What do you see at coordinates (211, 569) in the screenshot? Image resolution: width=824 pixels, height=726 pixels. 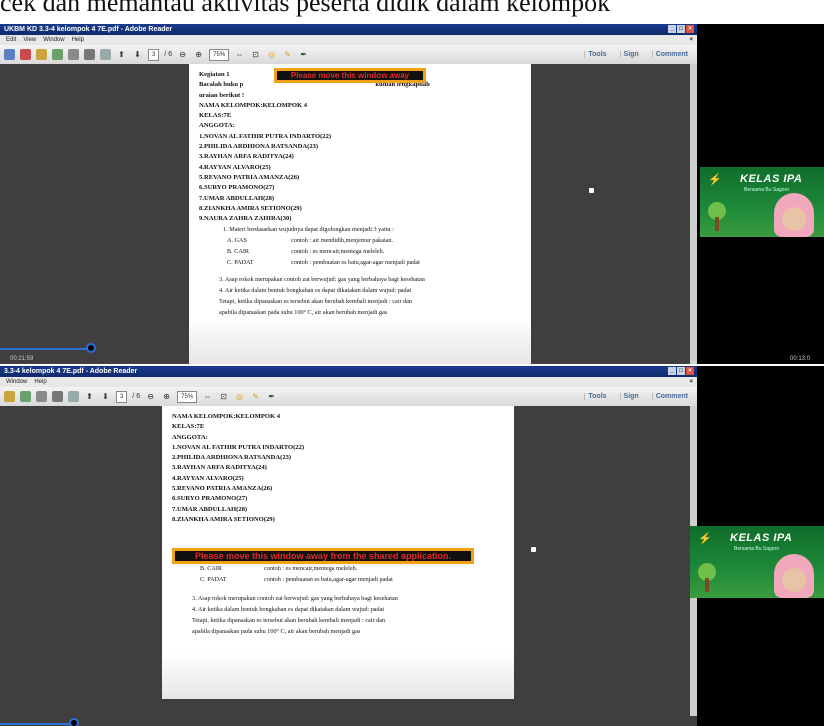 I see `state-label: B. CAIR` at bounding box center [211, 569].